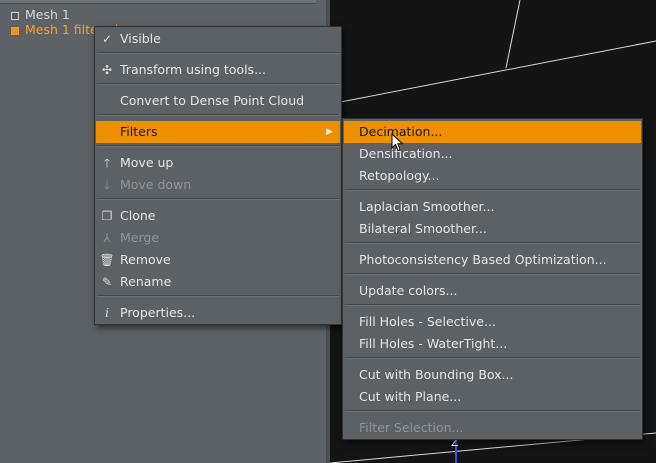  Describe the element at coordinates (107, 216) in the screenshot. I see `clone-icon: ❐` at that location.